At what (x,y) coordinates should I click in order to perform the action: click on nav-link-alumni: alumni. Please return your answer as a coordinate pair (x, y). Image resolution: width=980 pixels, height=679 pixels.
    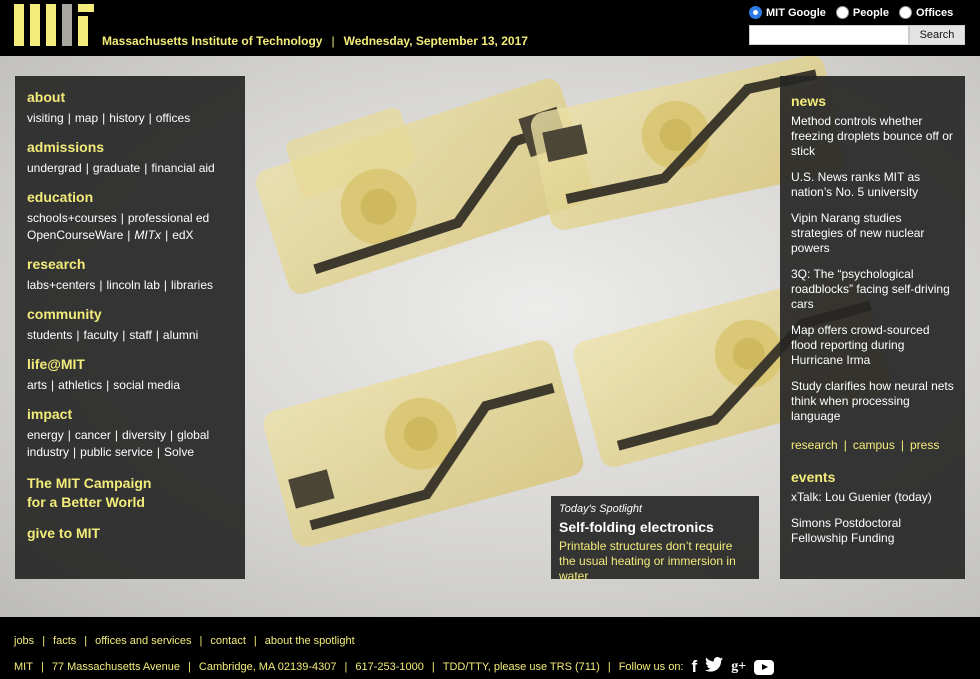
    Looking at the image, I should click on (180, 335).